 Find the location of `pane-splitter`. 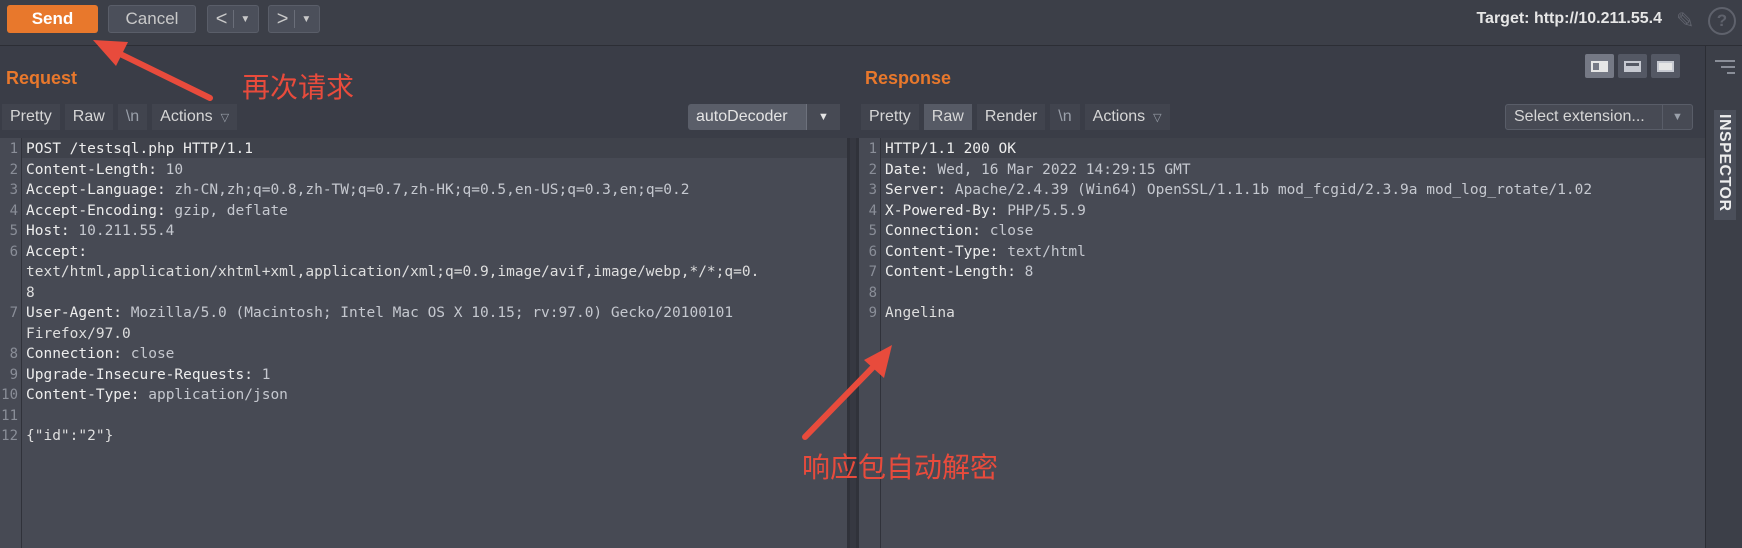

pane-splitter is located at coordinates (853, 343).